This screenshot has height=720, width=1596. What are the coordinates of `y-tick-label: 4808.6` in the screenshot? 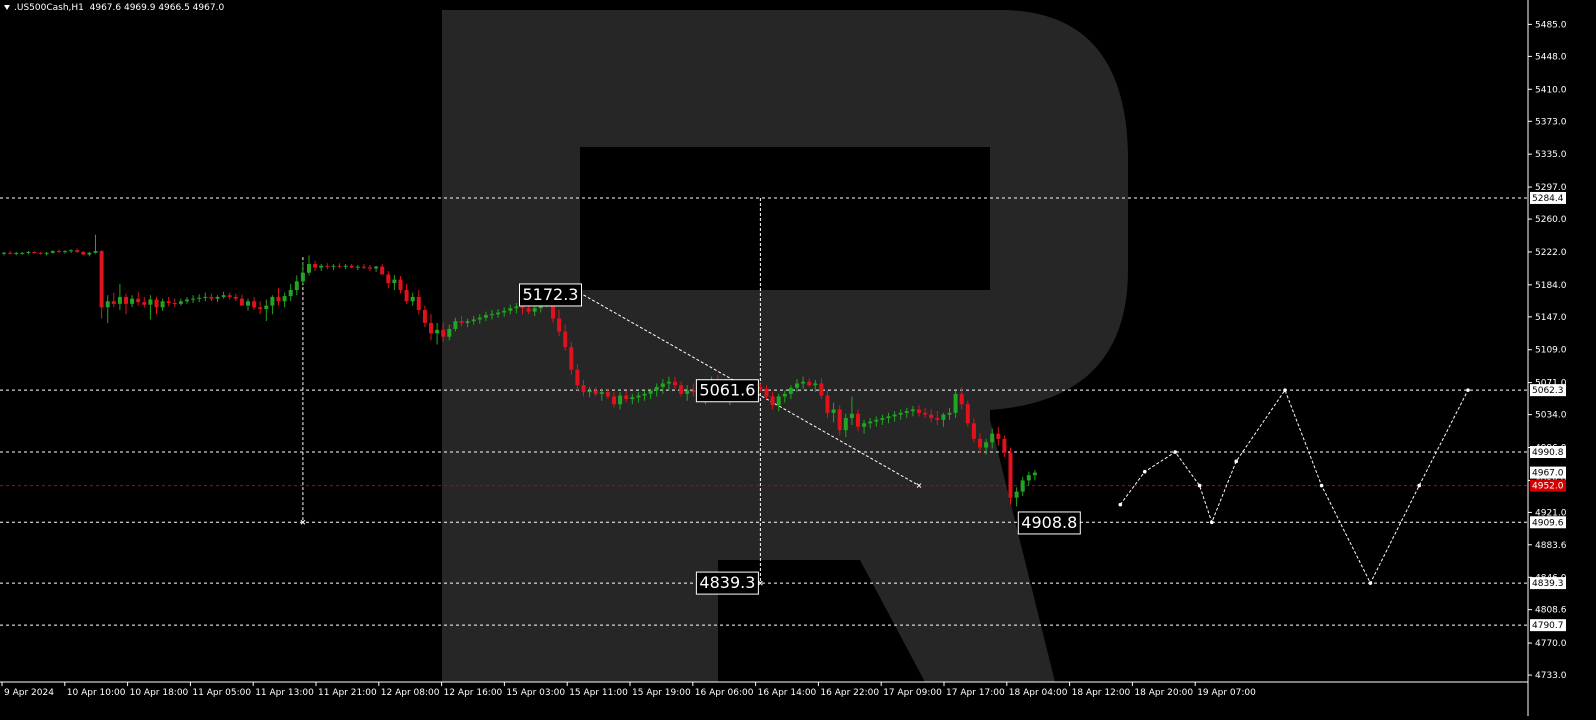 It's located at (1551, 611).